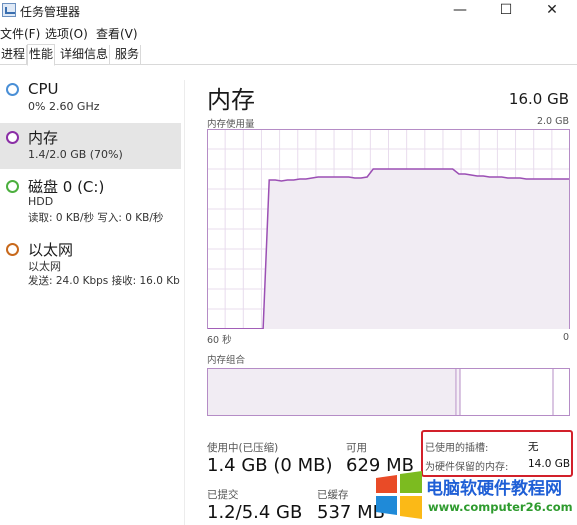 The height and width of the screenshot is (525, 577). I want to click on tab-details: 详细信息, so click(85, 55).